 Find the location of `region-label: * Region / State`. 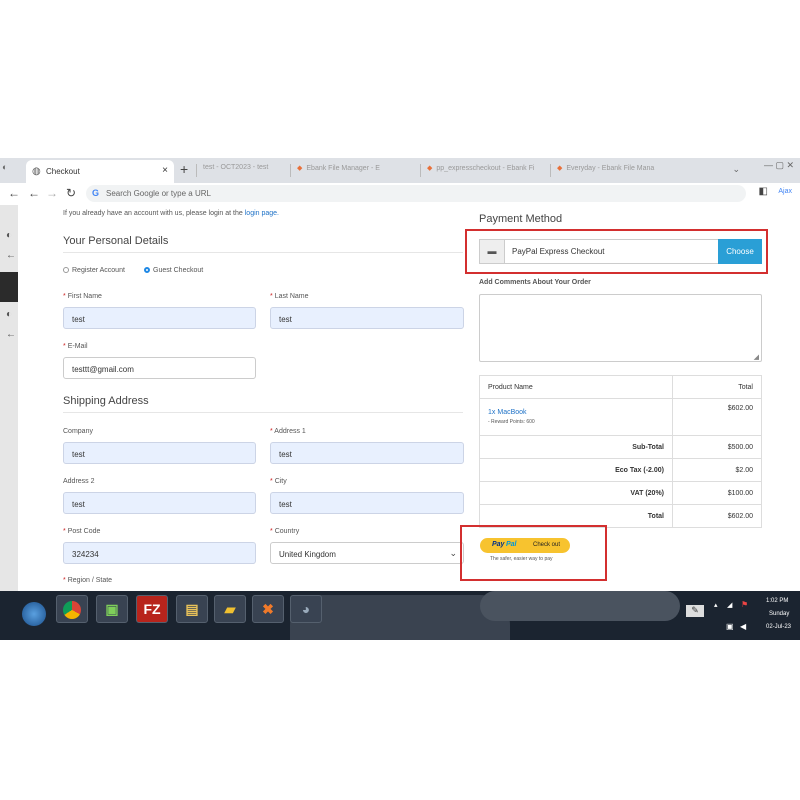

region-label: * Region / State is located at coordinates (88, 580).